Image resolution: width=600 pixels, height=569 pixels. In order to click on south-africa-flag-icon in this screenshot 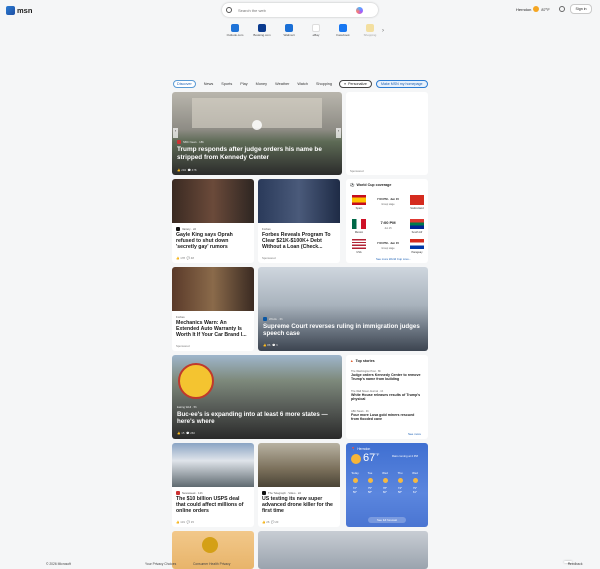, I will do `click(417, 224)`.